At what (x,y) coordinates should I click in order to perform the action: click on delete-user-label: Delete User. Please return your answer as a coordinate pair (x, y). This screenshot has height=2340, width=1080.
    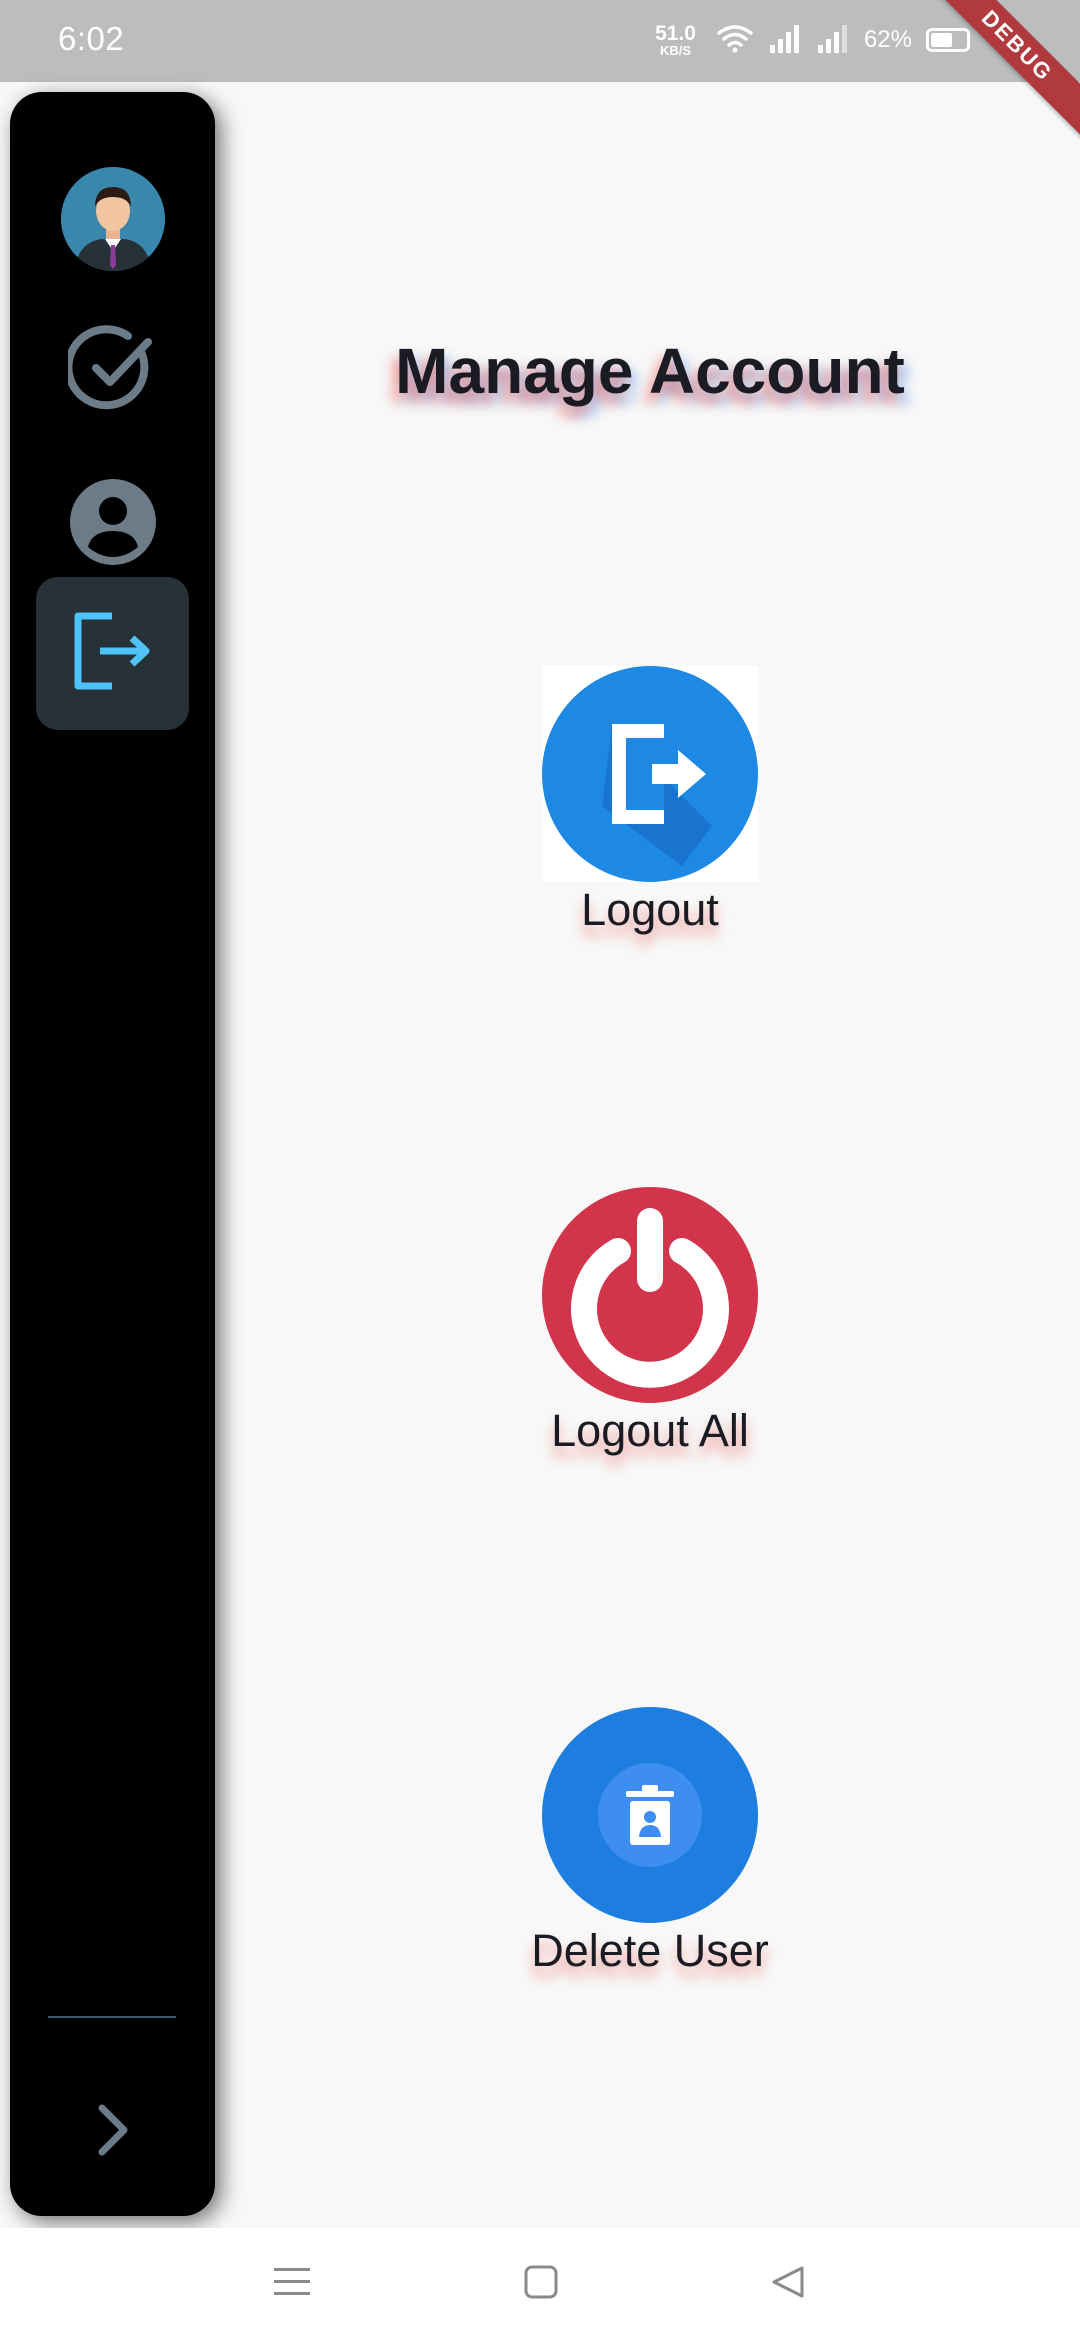
    Looking at the image, I should click on (650, 1950).